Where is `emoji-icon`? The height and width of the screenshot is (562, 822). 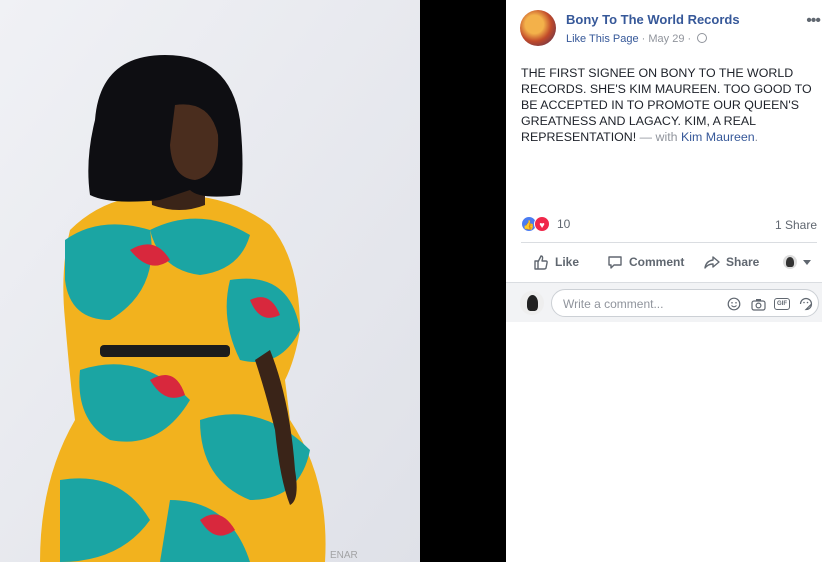
emoji-icon is located at coordinates (734, 304).